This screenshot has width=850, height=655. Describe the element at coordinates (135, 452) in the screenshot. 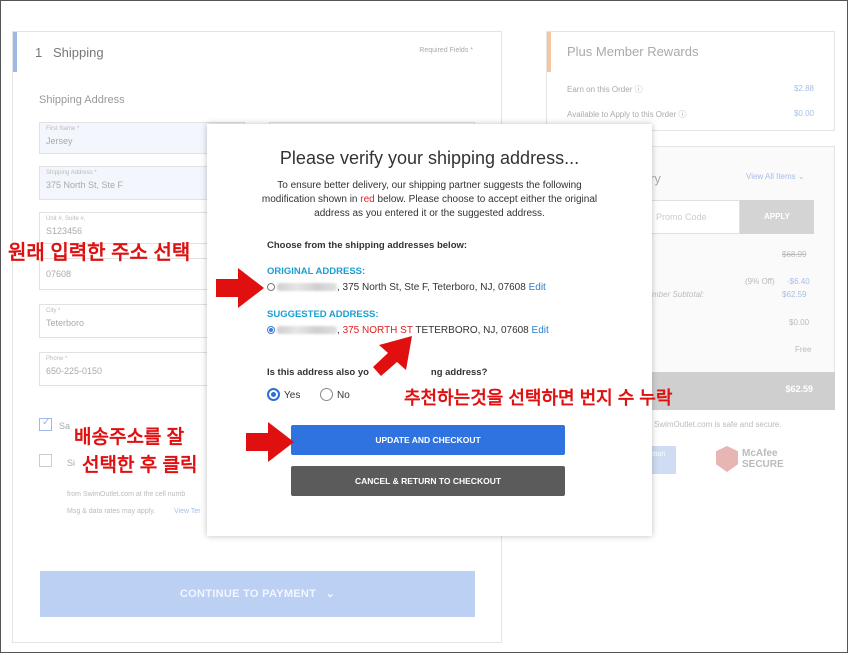

I see `annotation-click-note: 배송주소를 잘 선택한 후 클릭` at that location.